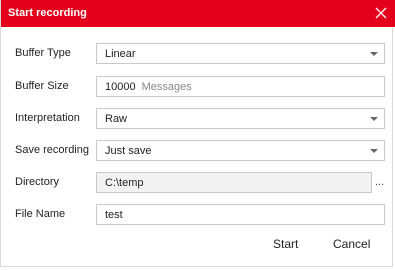 Image resolution: width=395 pixels, height=270 pixels. What do you see at coordinates (40, 214) in the screenshot?
I see `file-name-label: File Name` at bounding box center [40, 214].